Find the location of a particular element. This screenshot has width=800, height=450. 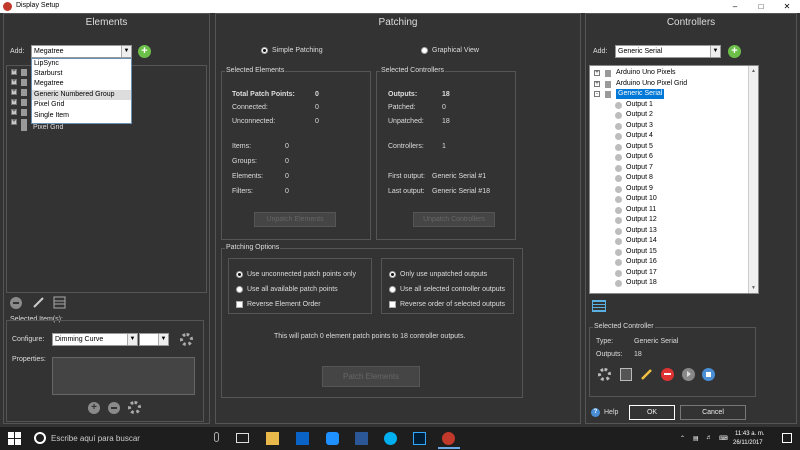

skype-icon is located at coordinates (390, 438).